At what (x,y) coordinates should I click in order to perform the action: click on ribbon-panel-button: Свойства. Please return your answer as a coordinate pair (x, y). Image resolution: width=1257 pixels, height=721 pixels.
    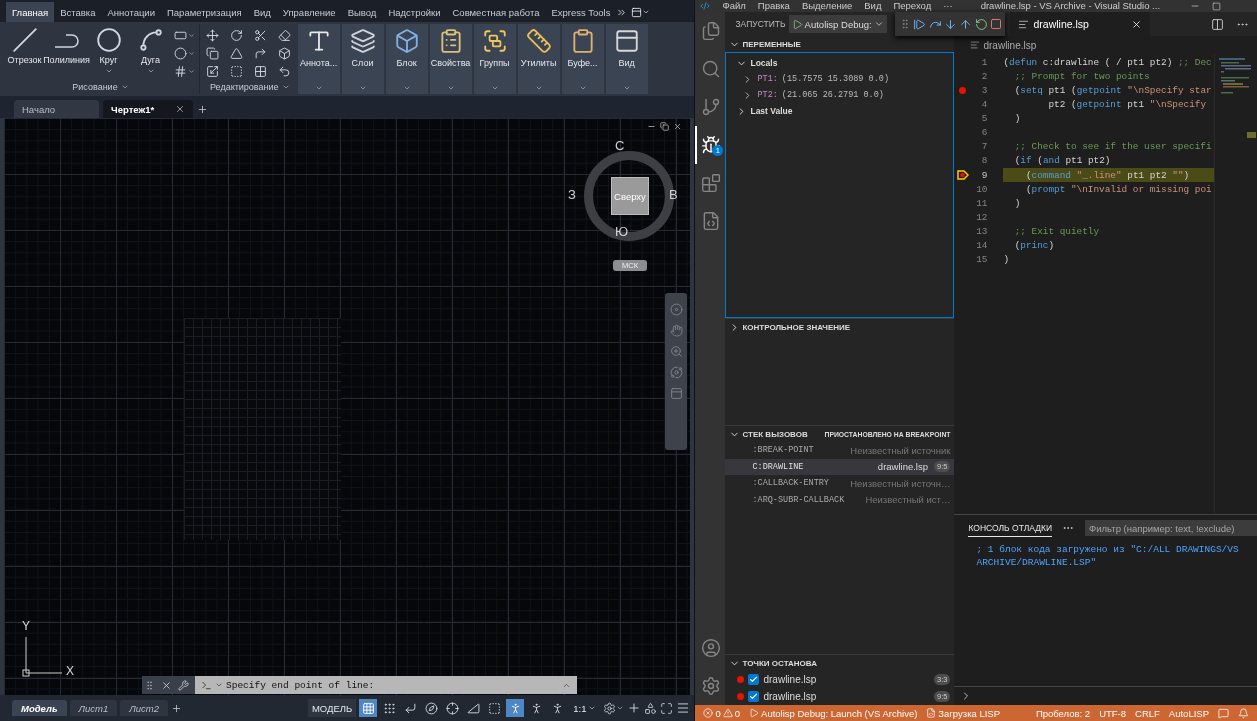
    Looking at the image, I should click on (450, 59).